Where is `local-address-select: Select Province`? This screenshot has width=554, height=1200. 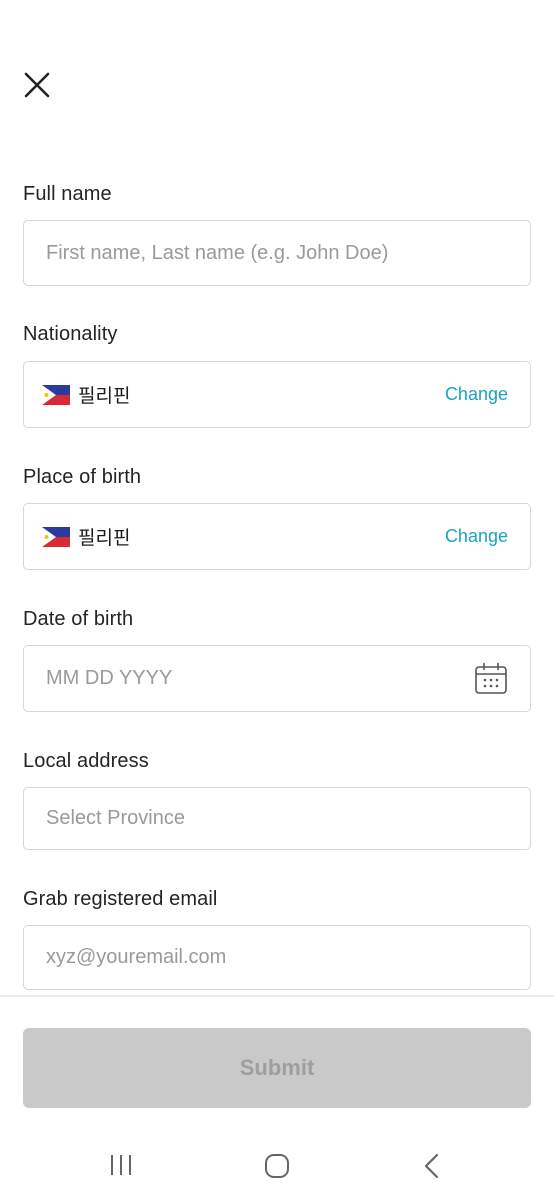
local-address-select: Select Province is located at coordinates (277, 818).